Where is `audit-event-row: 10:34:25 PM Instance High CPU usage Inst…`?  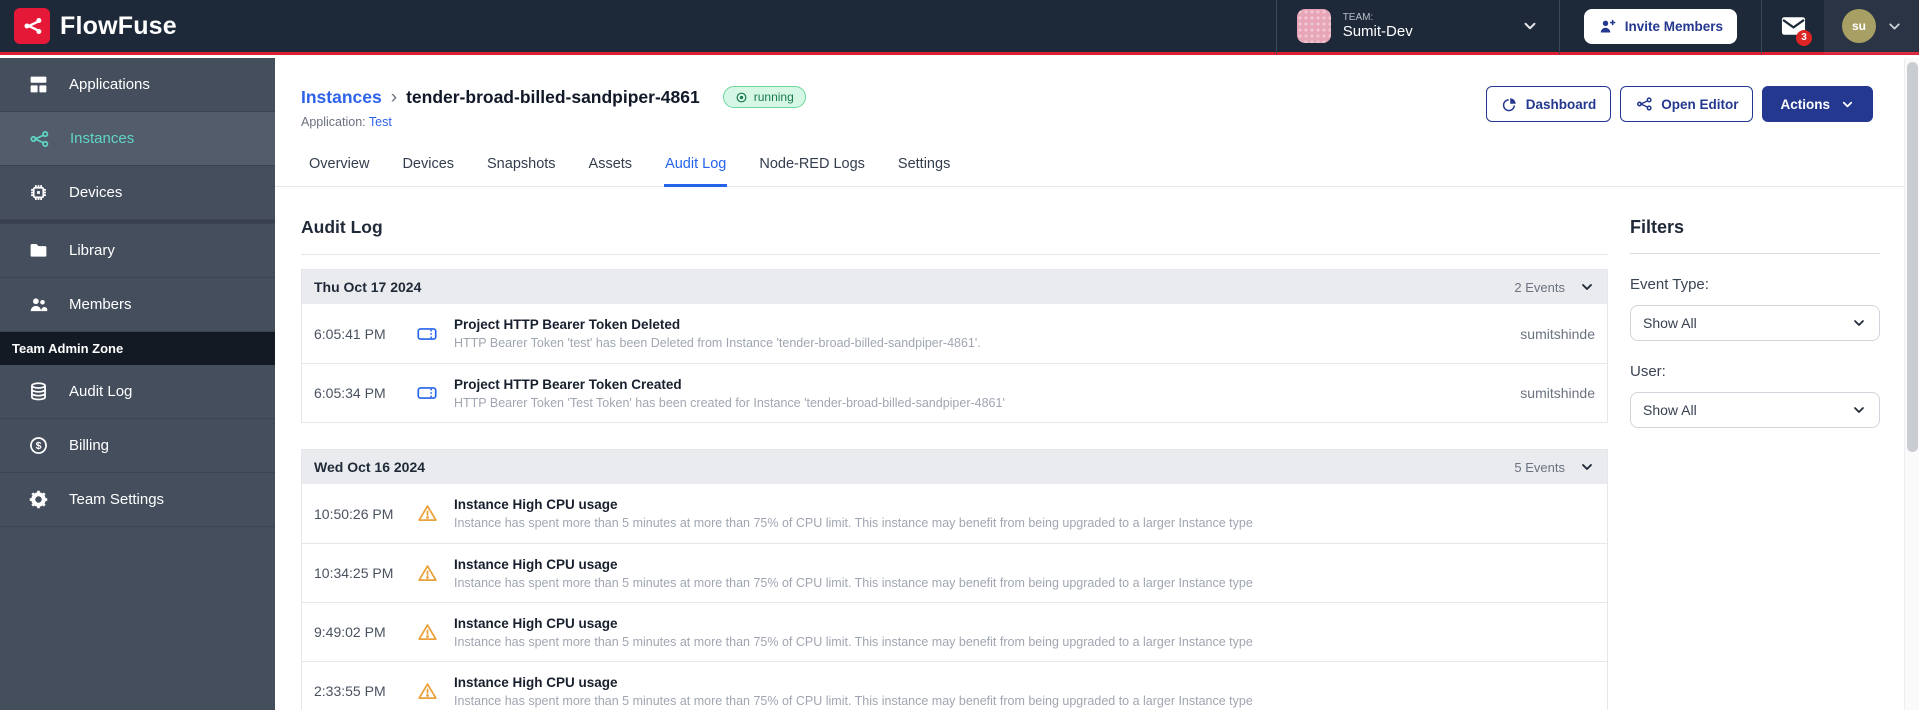
audit-event-row: 10:34:25 PM Instance High CPU usage Inst… is located at coordinates (954, 572).